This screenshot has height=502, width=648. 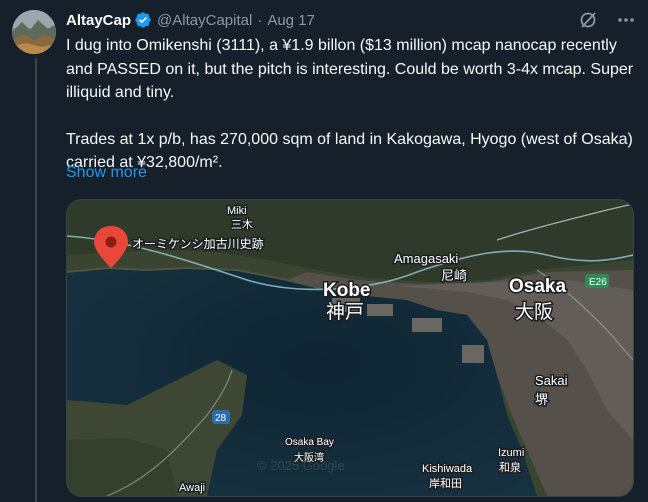 I want to click on map-label-kishiwada-jp: 岸和田, so click(x=445, y=483).